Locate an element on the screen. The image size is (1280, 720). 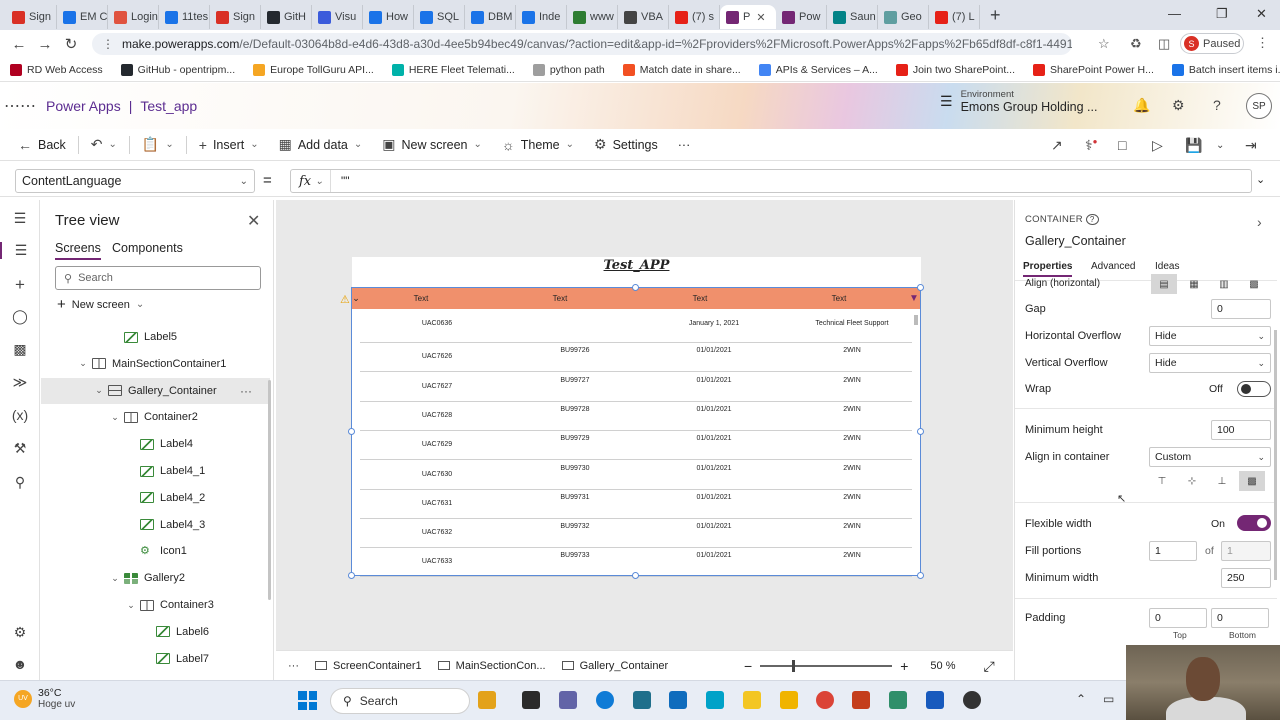
horizontal-overflow-dropdown: Hide ⌄ is located at coordinates (1210, 336).